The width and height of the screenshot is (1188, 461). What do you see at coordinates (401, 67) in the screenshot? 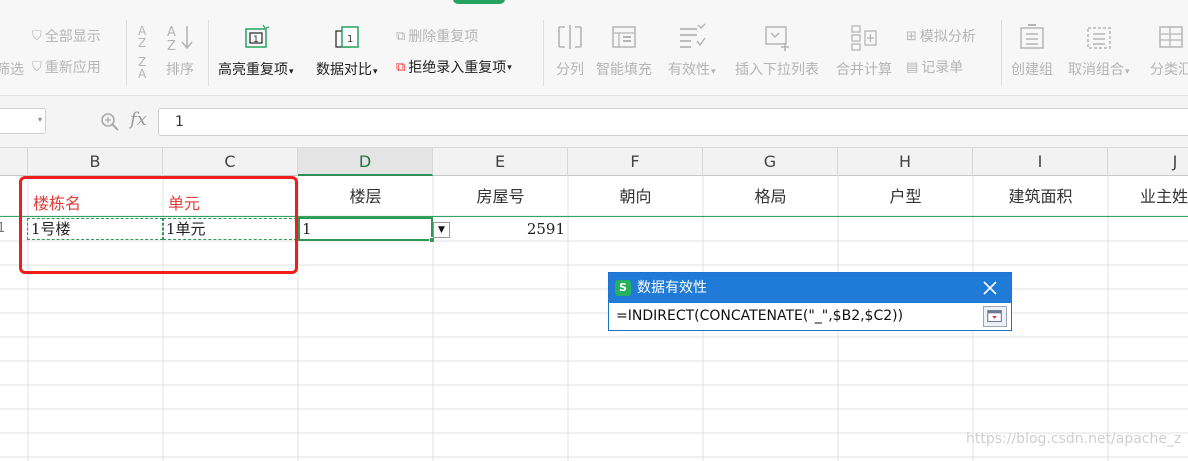
I see `reject-duplicates-icon: ⧉` at bounding box center [401, 67].